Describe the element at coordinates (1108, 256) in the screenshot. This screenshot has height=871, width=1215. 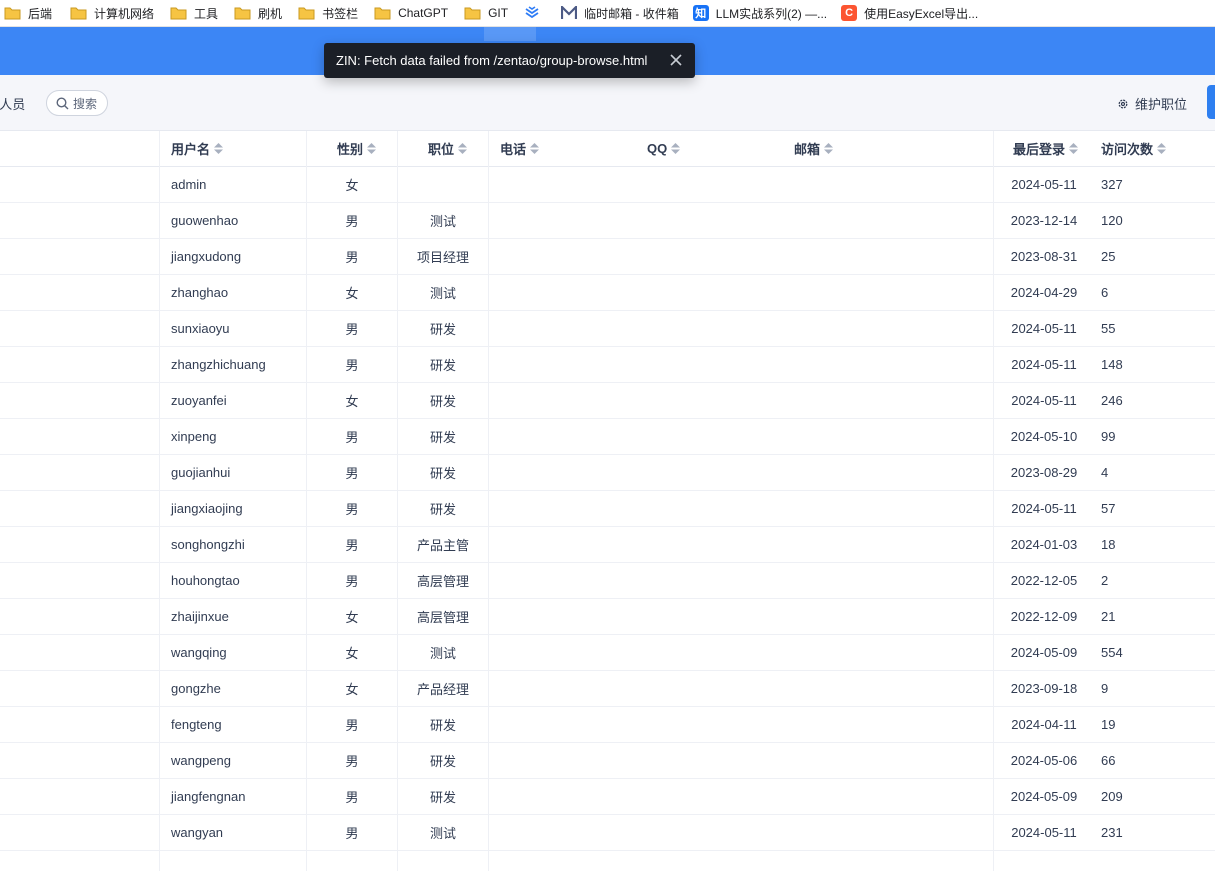
I see `cell-visits: 25` at that location.